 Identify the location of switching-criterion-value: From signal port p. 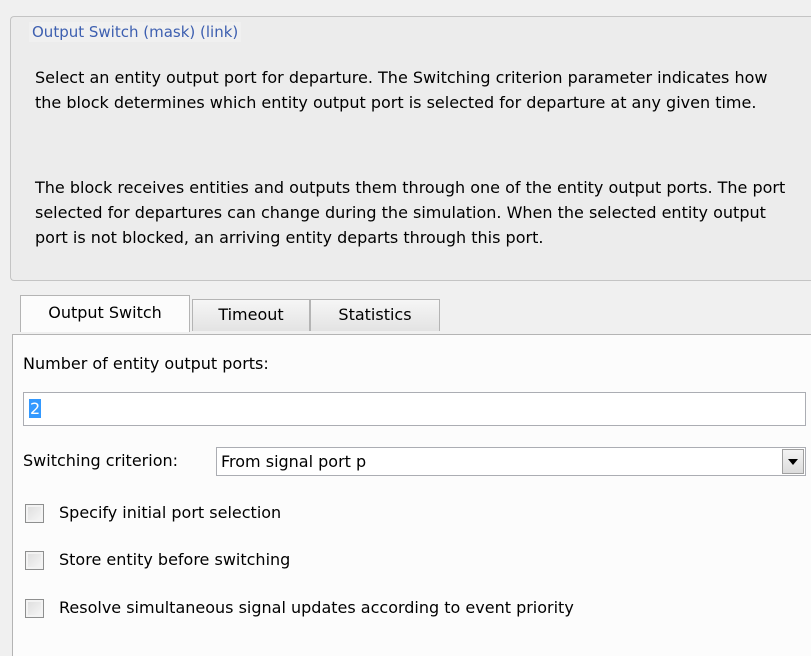
(294, 461).